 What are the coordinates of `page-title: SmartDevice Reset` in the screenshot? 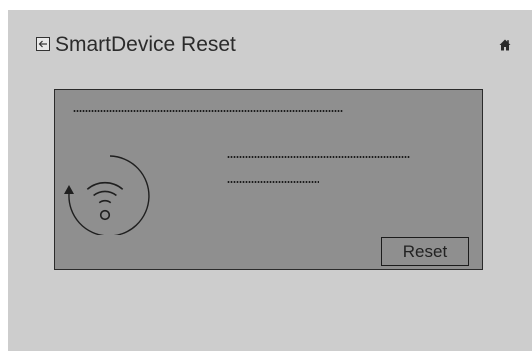 It's located at (145, 44).